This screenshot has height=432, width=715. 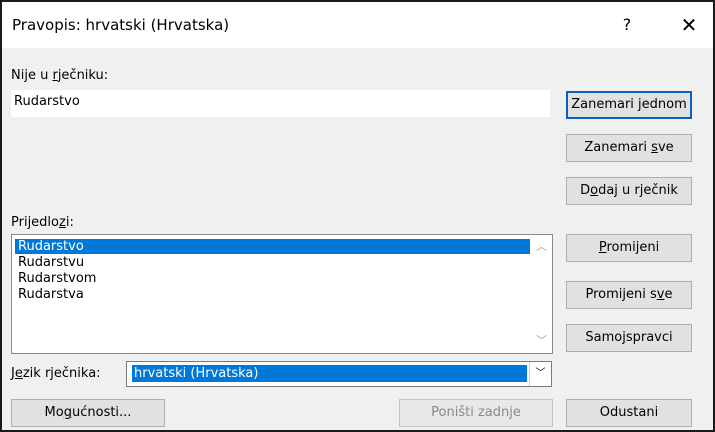 What do you see at coordinates (541, 246) in the screenshot?
I see `scroll-up-icon: ︿` at bounding box center [541, 246].